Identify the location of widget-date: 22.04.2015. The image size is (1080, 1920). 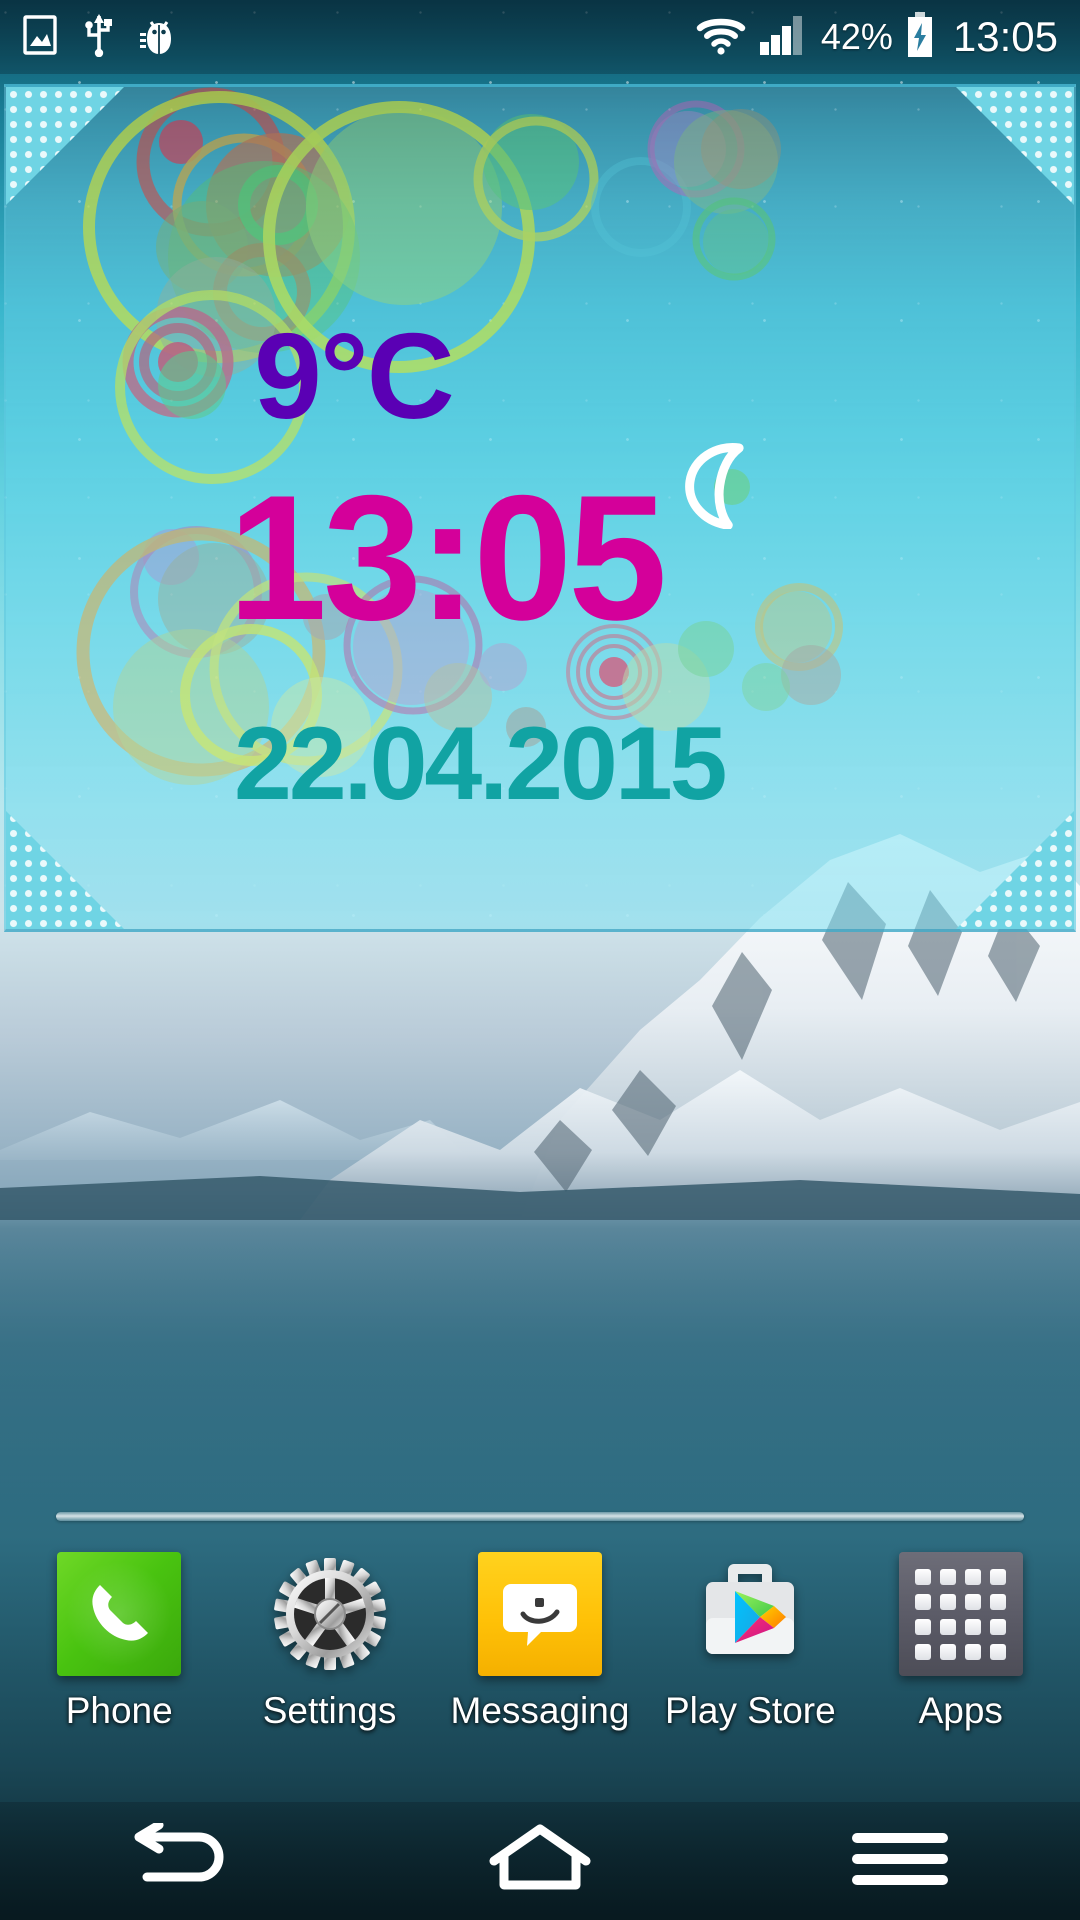
(481, 764).